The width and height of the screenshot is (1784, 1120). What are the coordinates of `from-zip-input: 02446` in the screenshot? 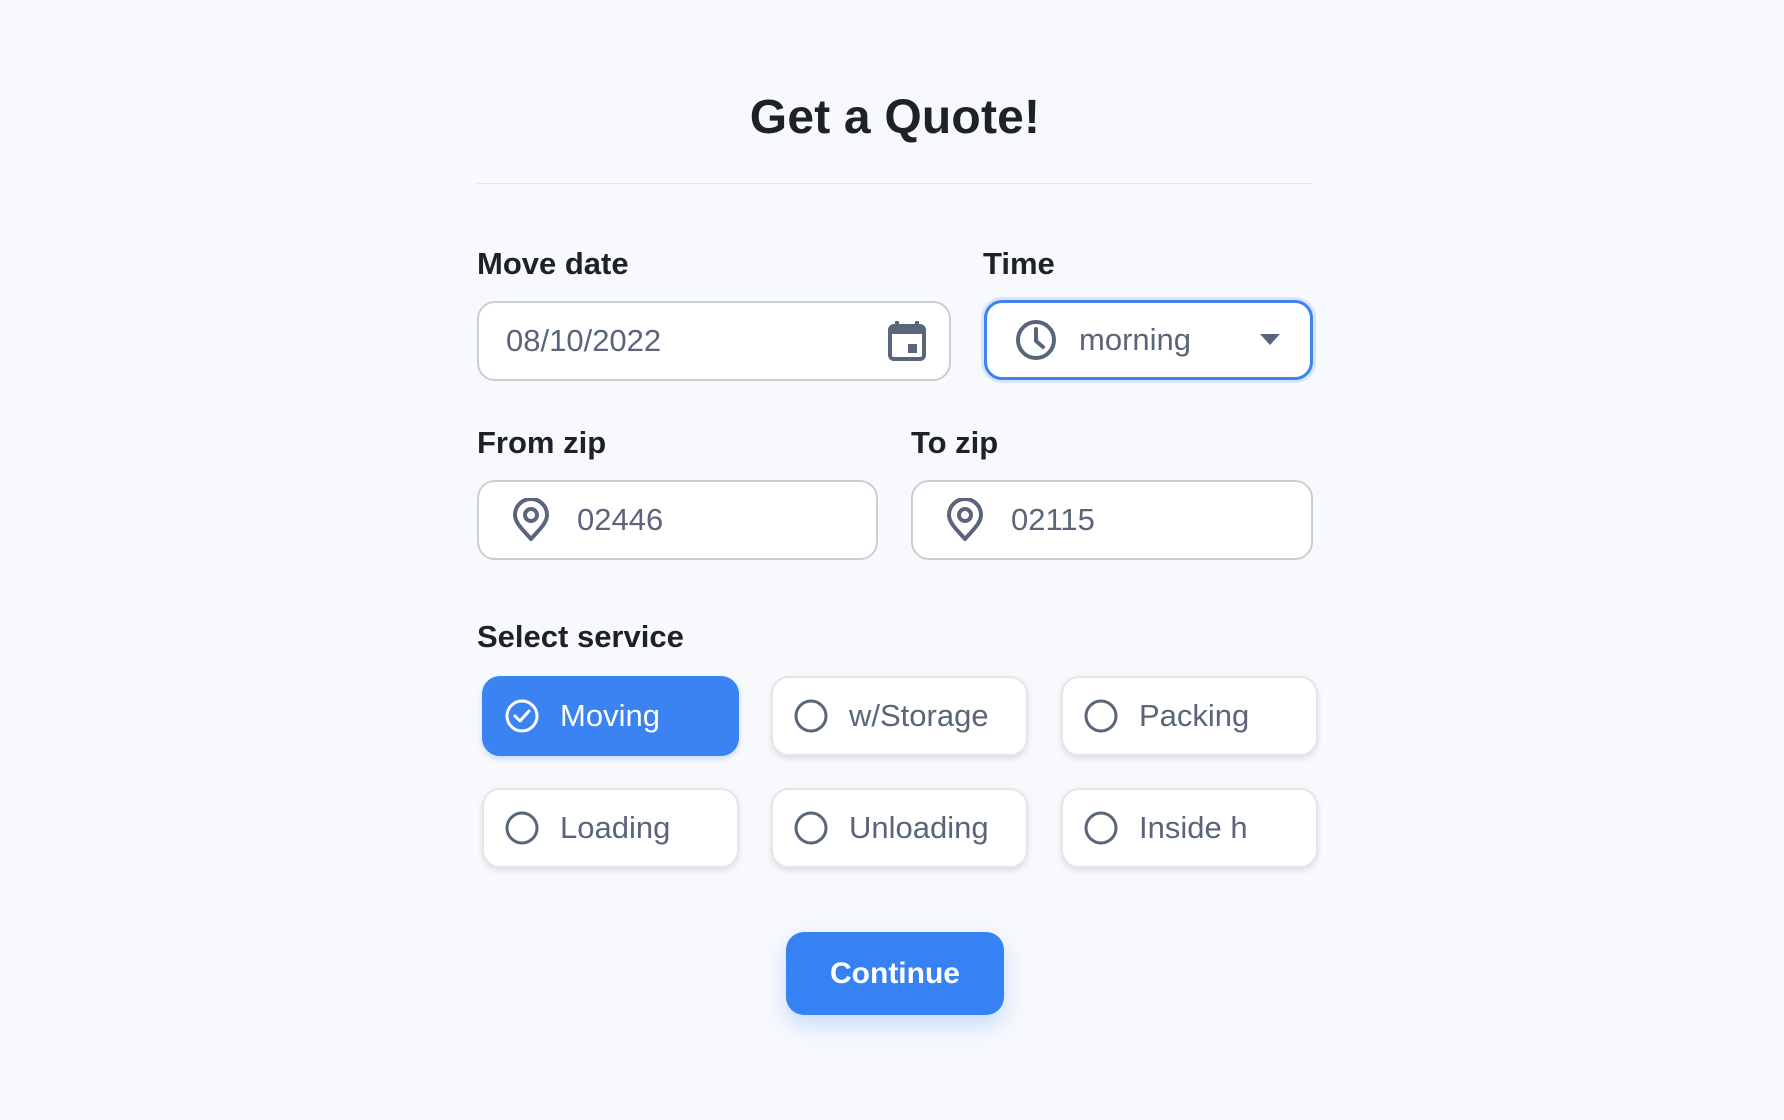 It's located at (677, 520).